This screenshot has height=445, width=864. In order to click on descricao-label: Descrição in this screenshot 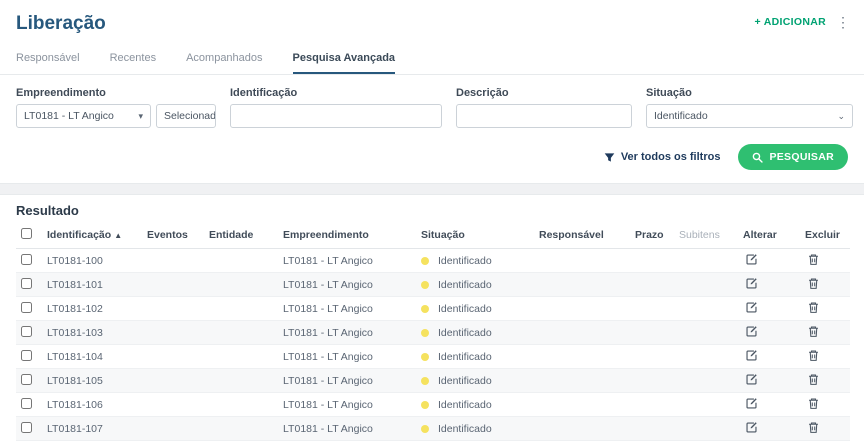, I will do `click(482, 93)`.